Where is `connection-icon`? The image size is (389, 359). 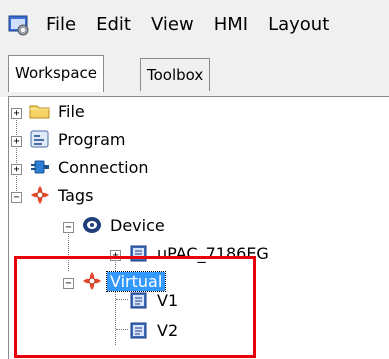 connection-icon is located at coordinates (40, 167).